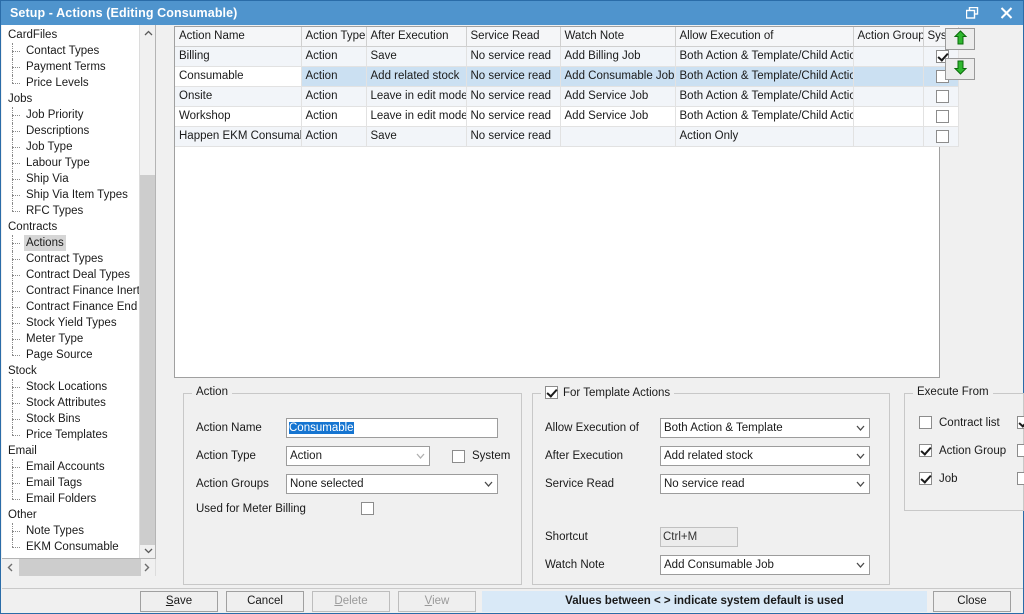 This screenshot has width=1024, height=614. What do you see at coordinates (78, 371) in the screenshot?
I see `sidebar-item-stock: Stock` at bounding box center [78, 371].